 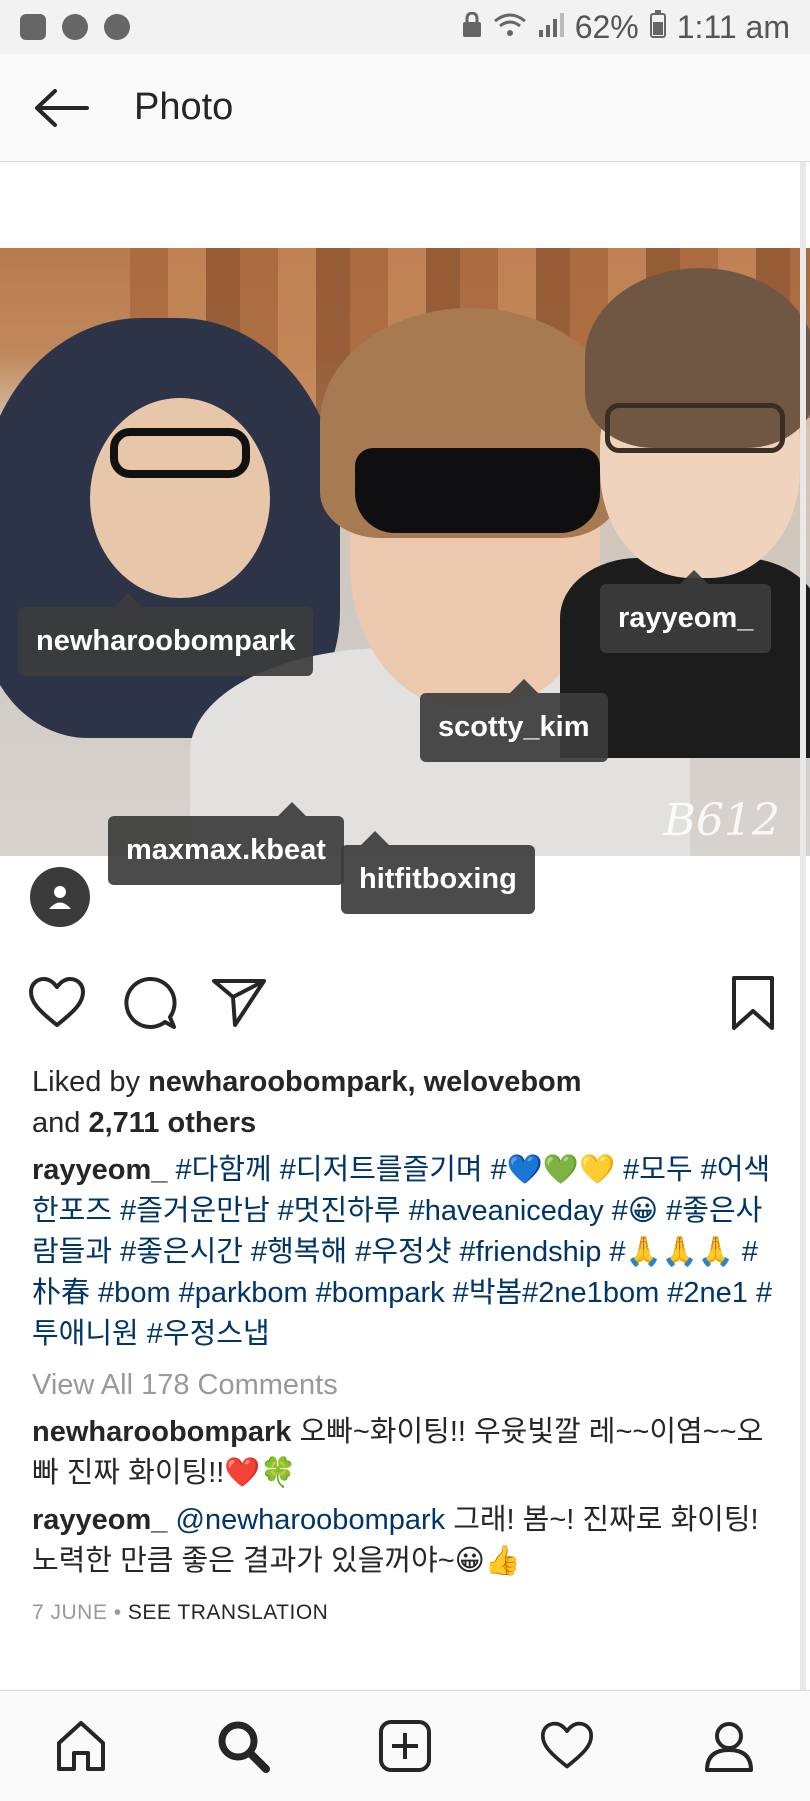 I want to click on likes-users: newharoobompark, welovebom, so click(x=364, y=1082).